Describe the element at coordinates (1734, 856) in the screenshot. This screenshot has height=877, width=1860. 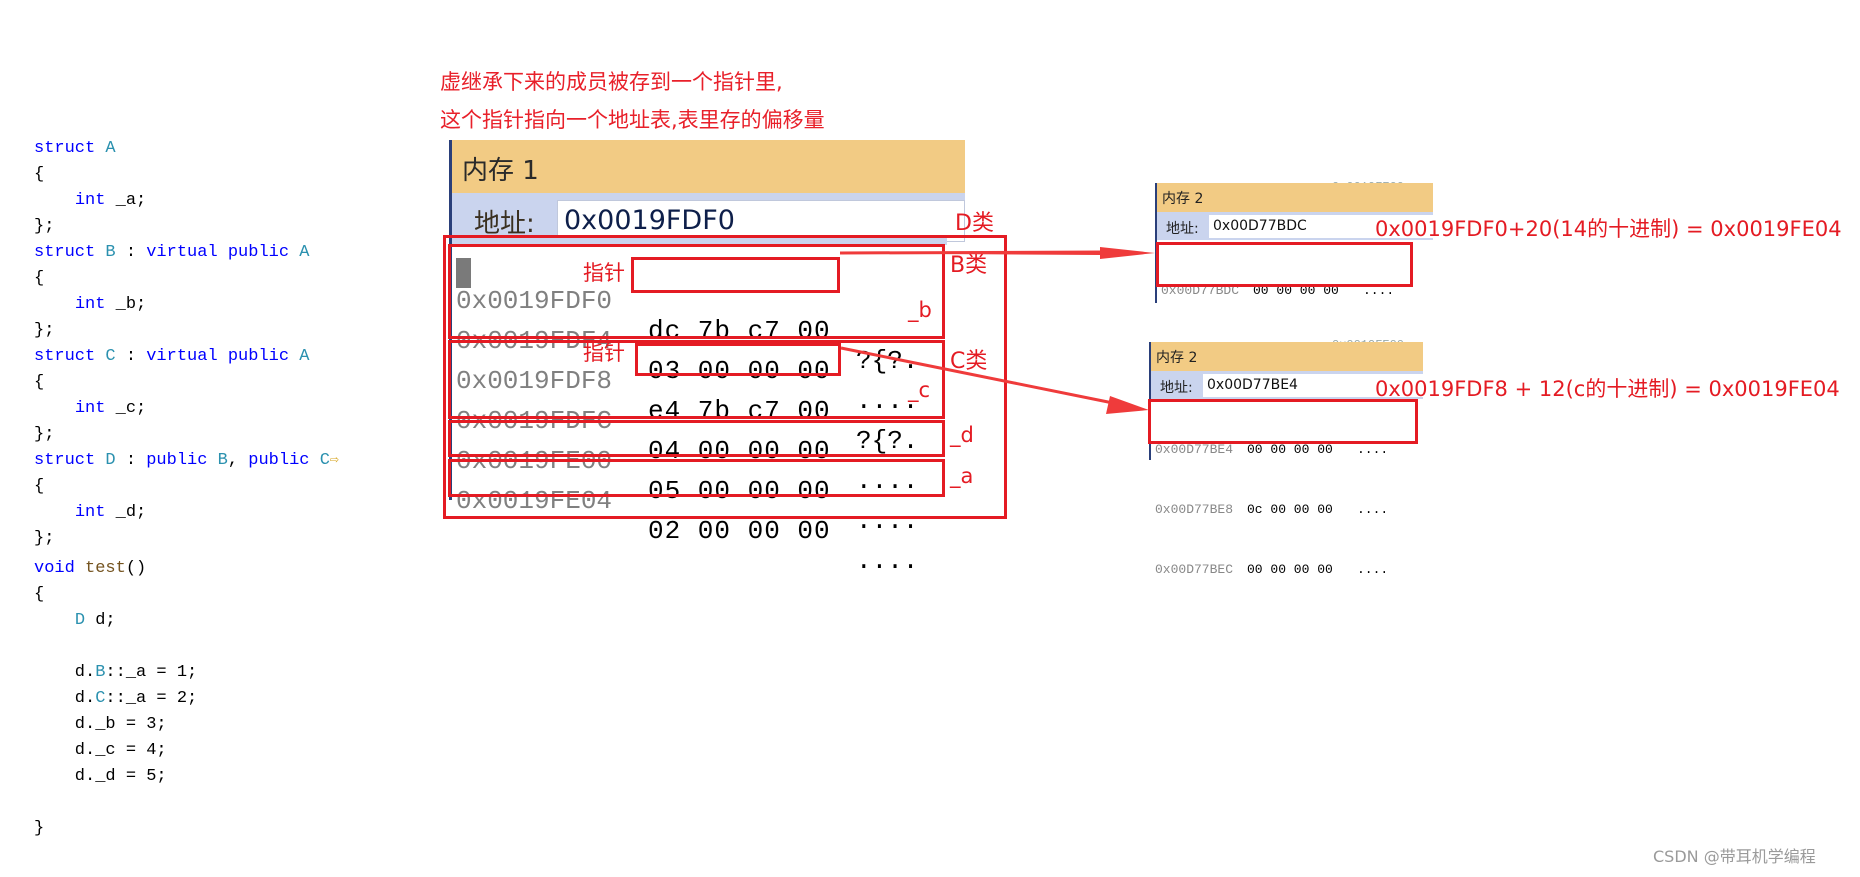
I see `watermark: CSDN @带耳机学编程` at that location.